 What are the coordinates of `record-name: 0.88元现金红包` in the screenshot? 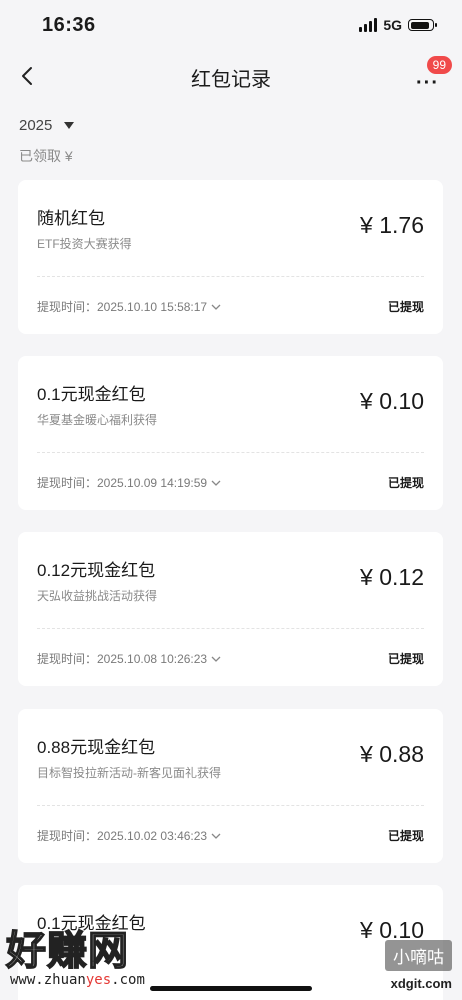 It's located at (96, 747).